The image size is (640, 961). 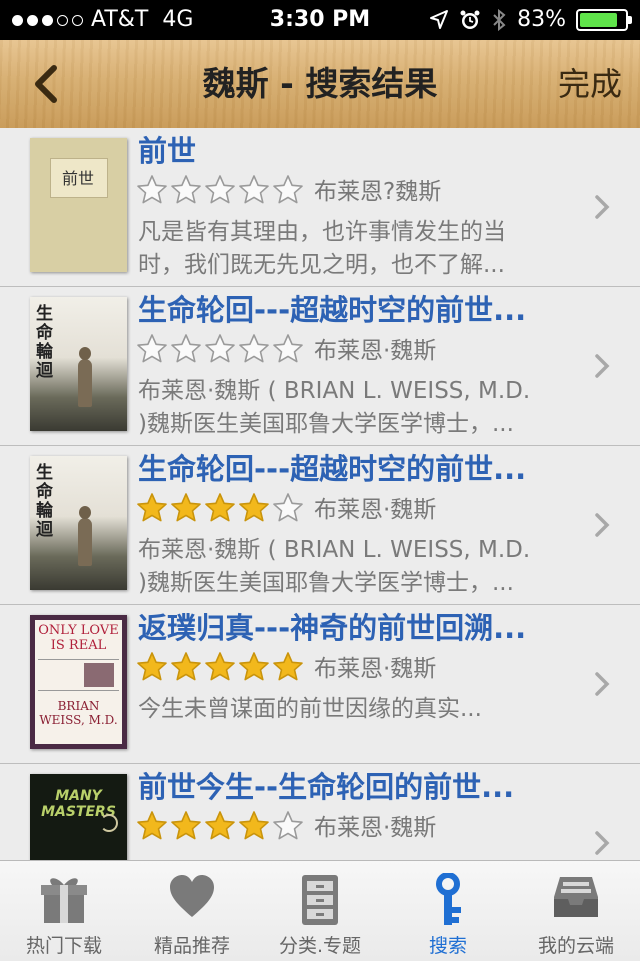 I want to click on location-arrow-icon, so click(x=439, y=19).